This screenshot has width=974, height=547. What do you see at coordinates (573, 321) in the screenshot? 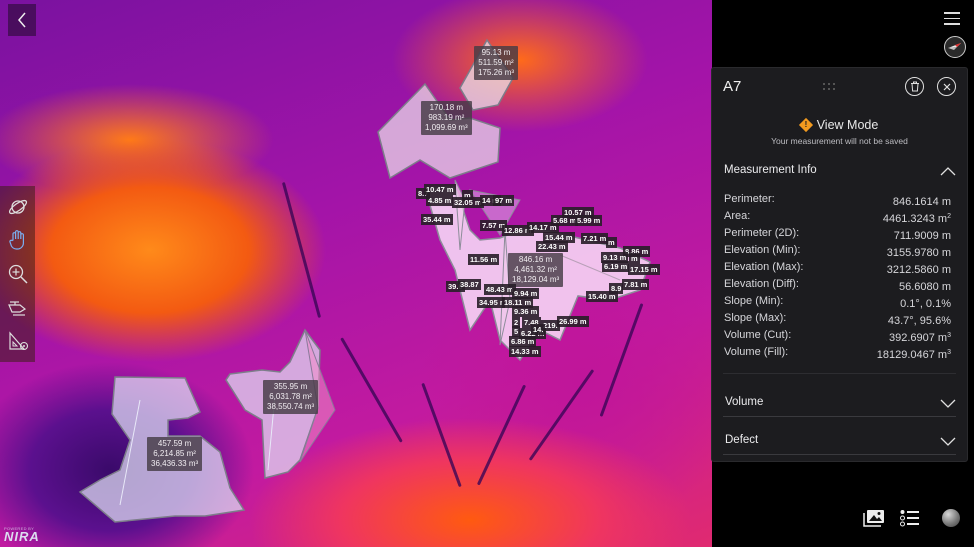
I see `segment-label: 26.99 m` at bounding box center [573, 321].